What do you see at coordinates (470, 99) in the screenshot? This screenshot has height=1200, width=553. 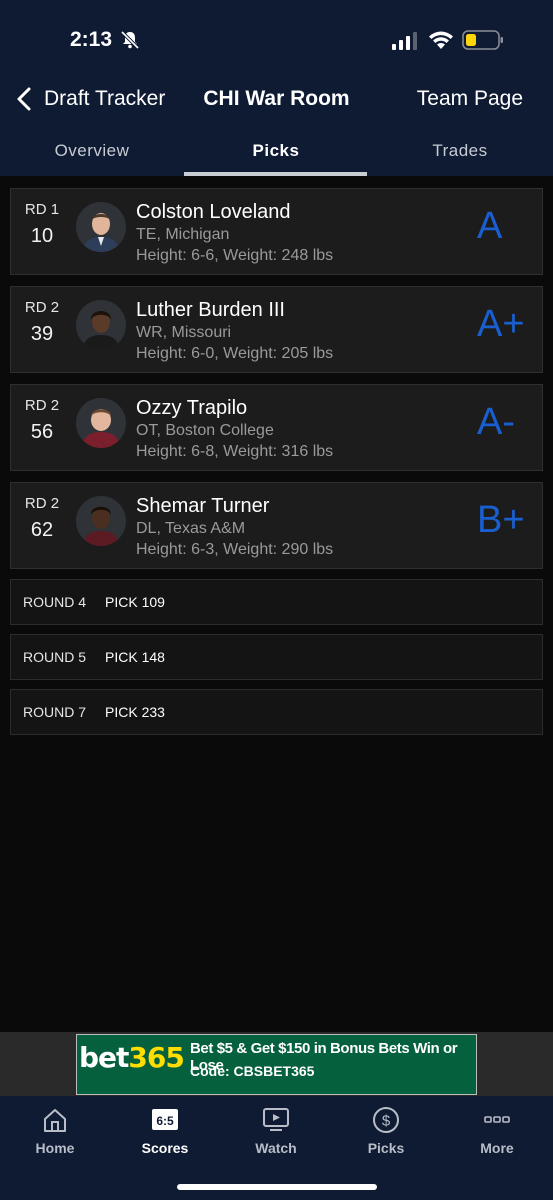 I see `team-page-button: Team Page` at bounding box center [470, 99].